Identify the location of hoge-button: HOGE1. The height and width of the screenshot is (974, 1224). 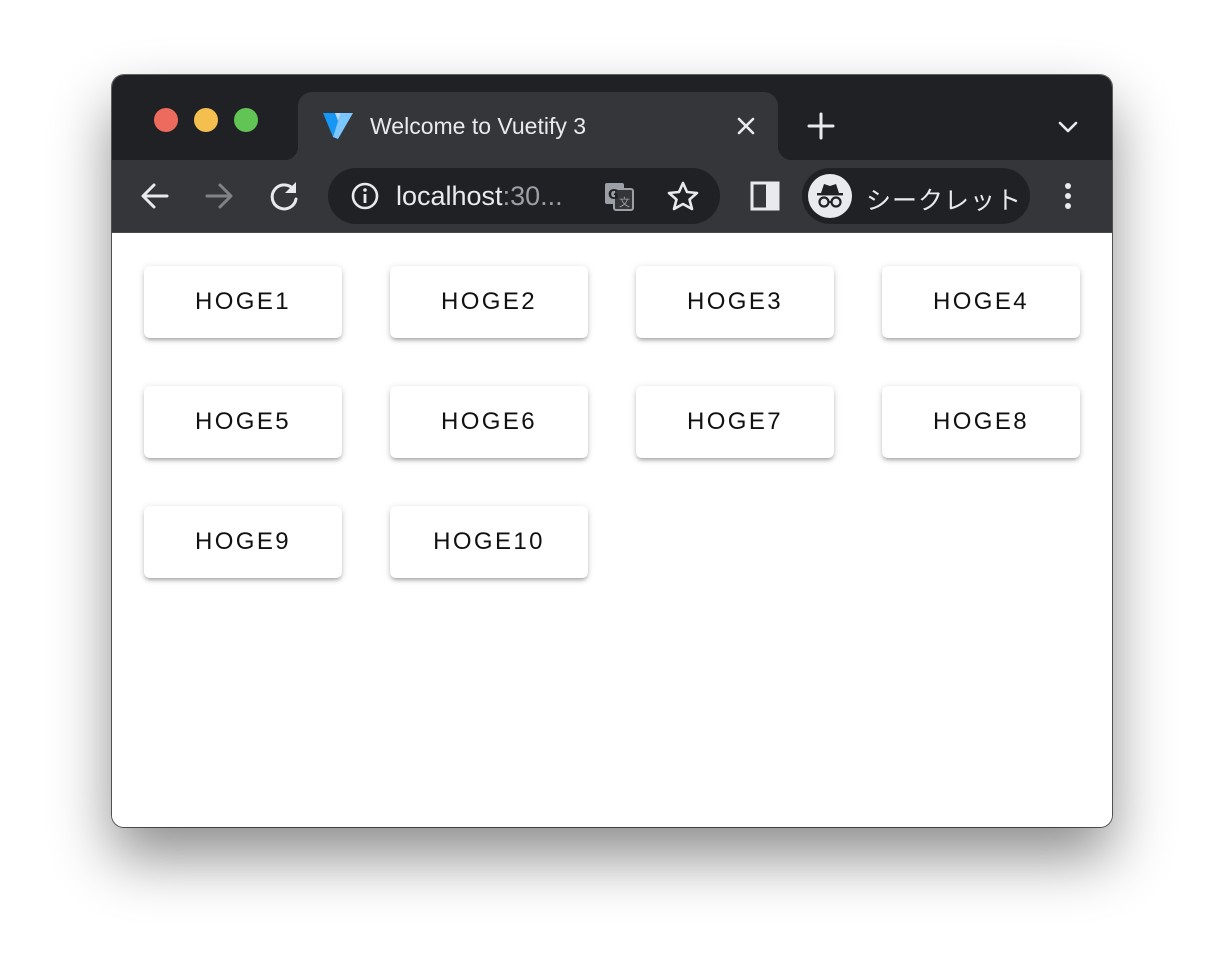
(243, 302).